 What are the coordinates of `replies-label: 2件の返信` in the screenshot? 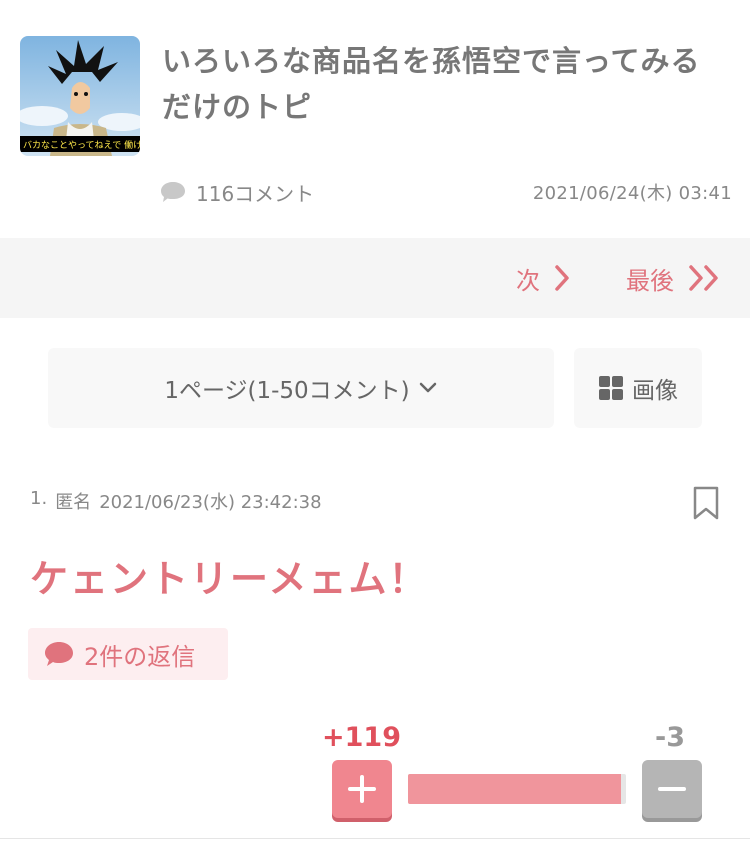 It's located at (140, 656).